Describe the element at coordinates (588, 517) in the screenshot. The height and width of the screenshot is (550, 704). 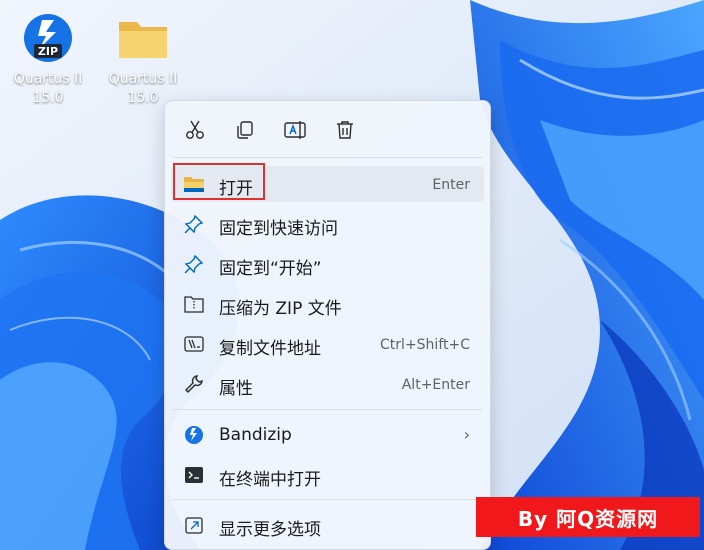
I see `watermark-banner: By 阿Q资源网` at that location.